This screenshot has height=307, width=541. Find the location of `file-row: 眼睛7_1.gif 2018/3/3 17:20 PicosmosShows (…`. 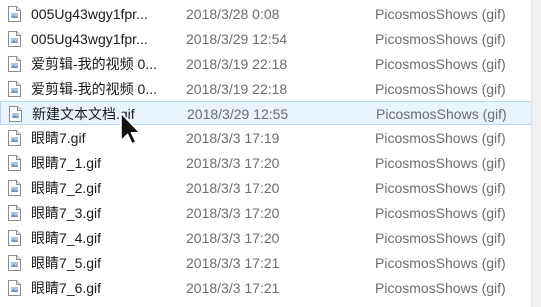

file-row: 眼睛7_1.gif 2018/3/3 17:20 PicosmosShows (… is located at coordinates (270, 163).